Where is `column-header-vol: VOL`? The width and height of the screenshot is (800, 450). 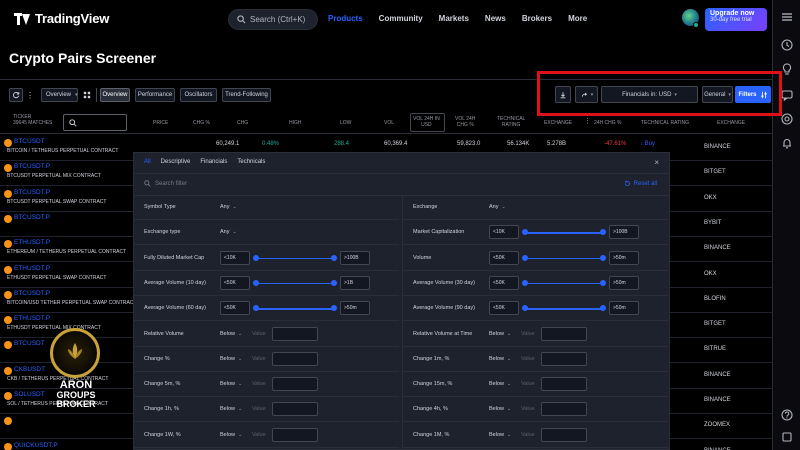
column-header-vol: VOL is located at coordinates (389, 123).